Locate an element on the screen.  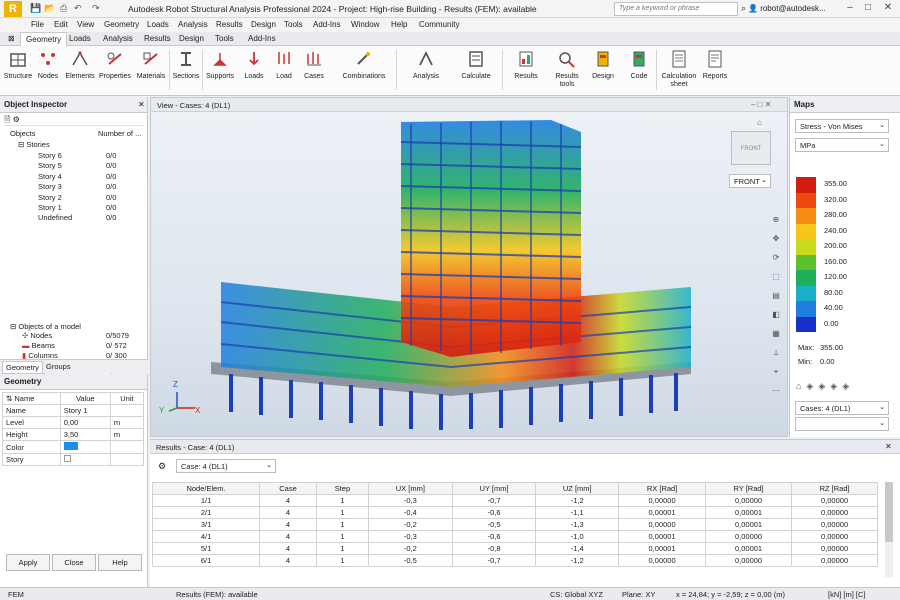
rotate-icon: ⟳ is located at coordinates (776, 257).